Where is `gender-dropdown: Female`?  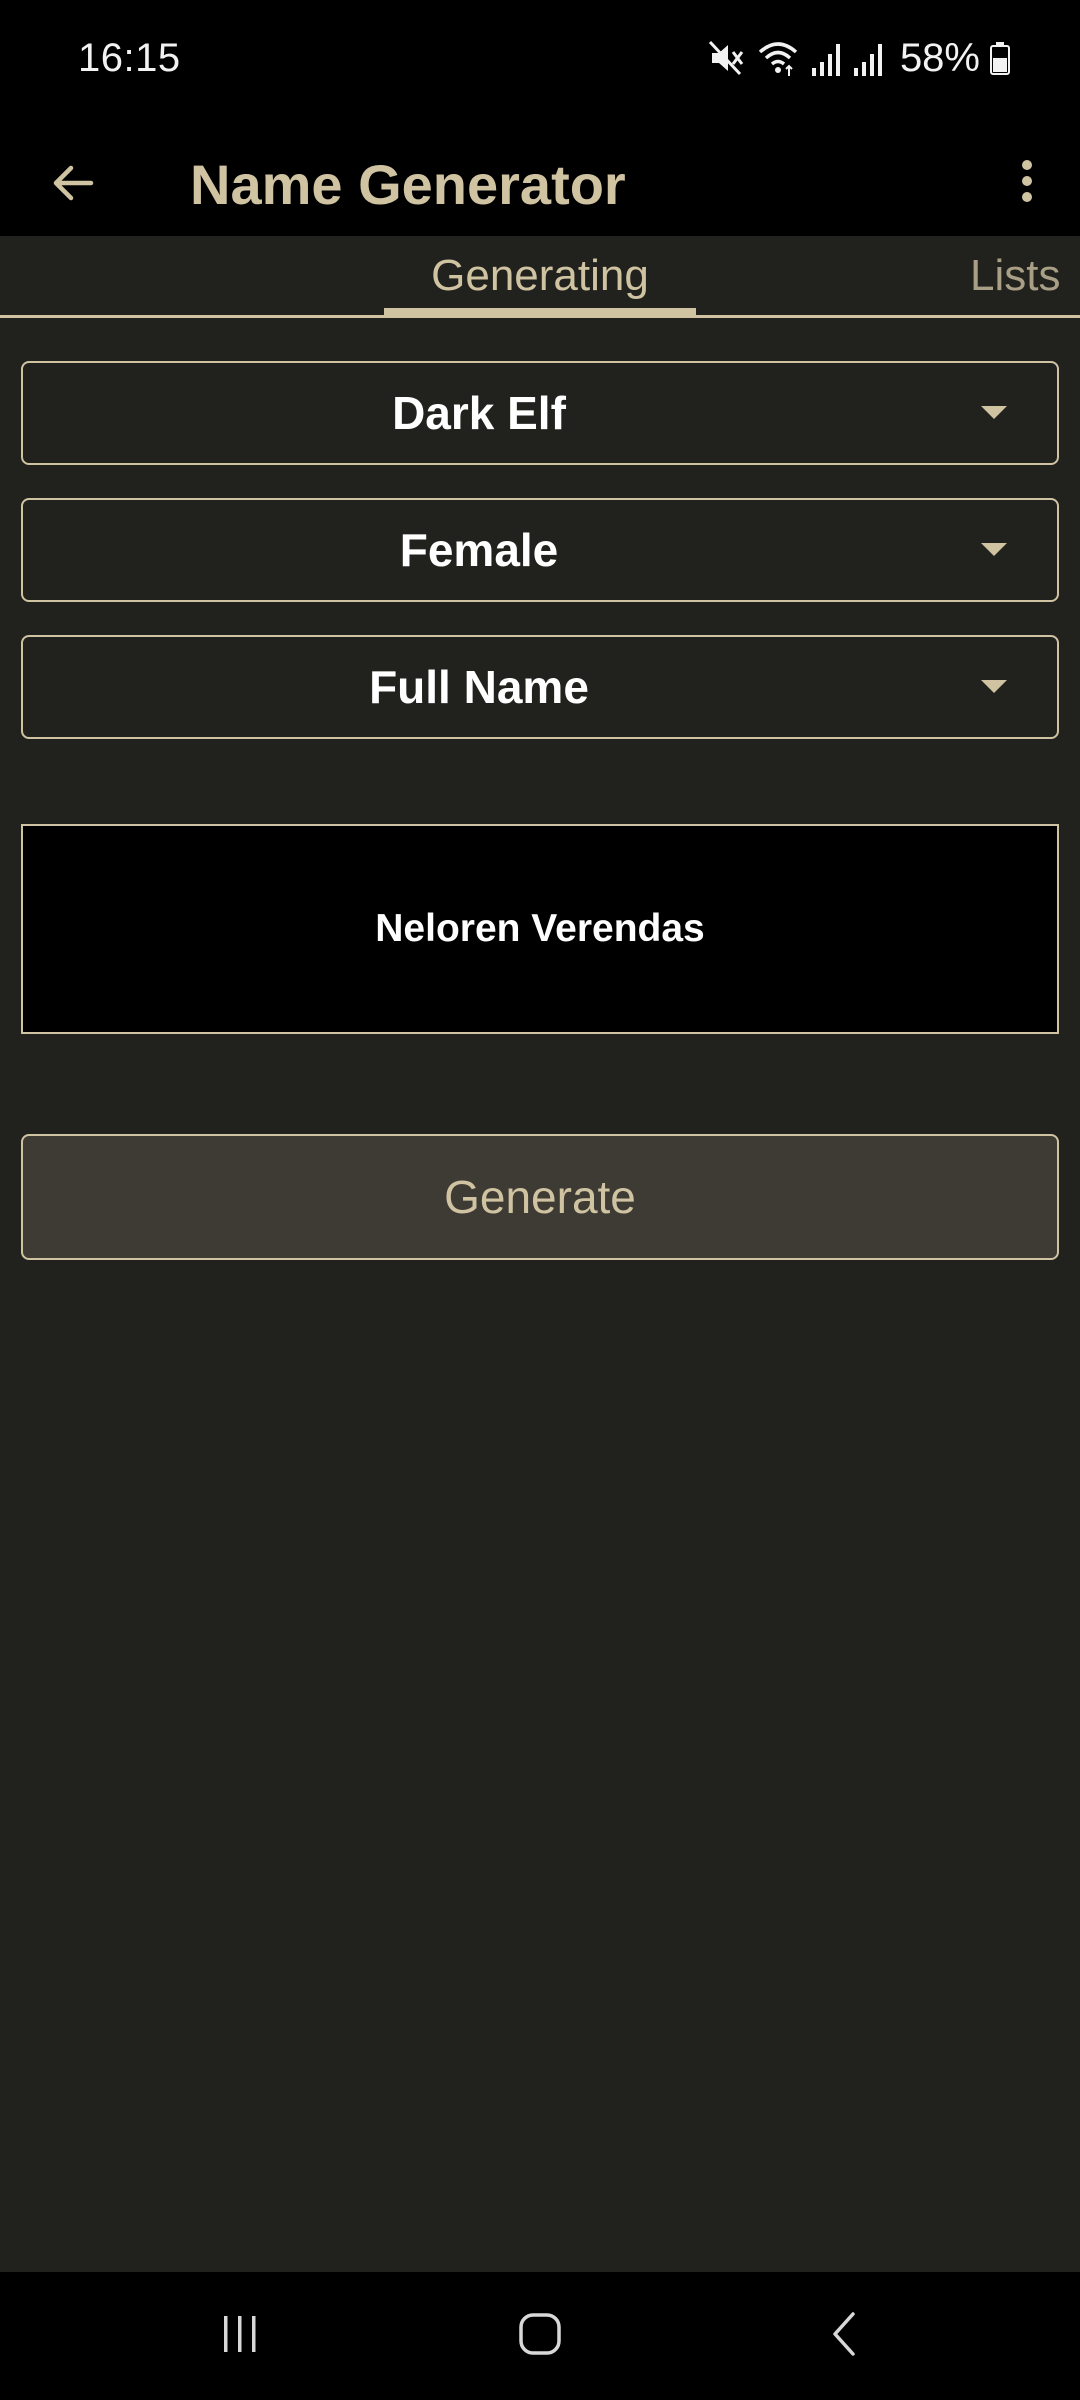
gender-dropdown: Female is located at coordinates (540, 550).